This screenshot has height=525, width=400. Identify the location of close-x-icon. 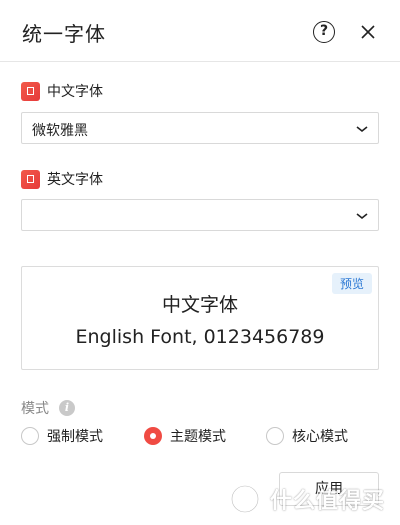
(368, 32).